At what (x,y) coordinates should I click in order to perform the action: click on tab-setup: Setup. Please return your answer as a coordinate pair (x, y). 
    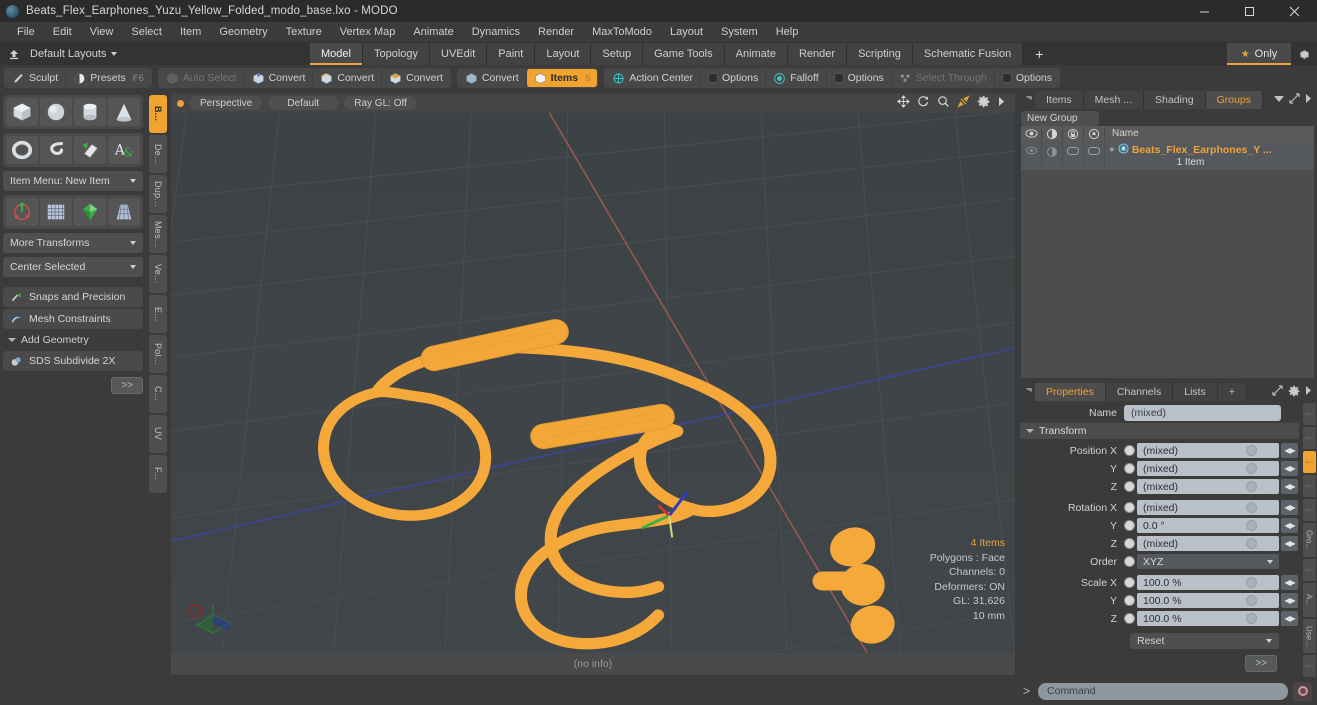
    Looking at the image, I should click on (617, 54).